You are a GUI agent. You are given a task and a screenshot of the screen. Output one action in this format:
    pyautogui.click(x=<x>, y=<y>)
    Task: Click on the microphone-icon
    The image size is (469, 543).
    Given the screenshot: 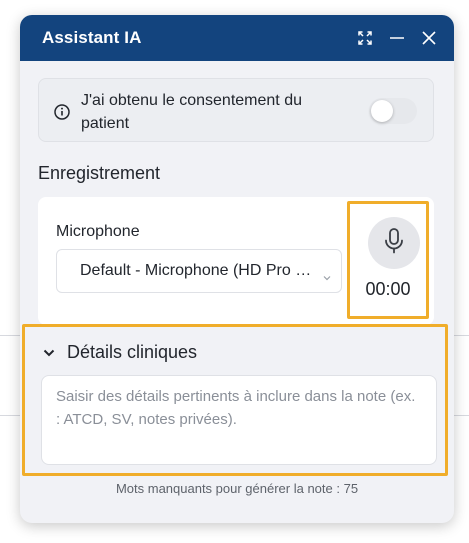 What is the action you would take?
    pyautogui.click(x=394, y=243)
    